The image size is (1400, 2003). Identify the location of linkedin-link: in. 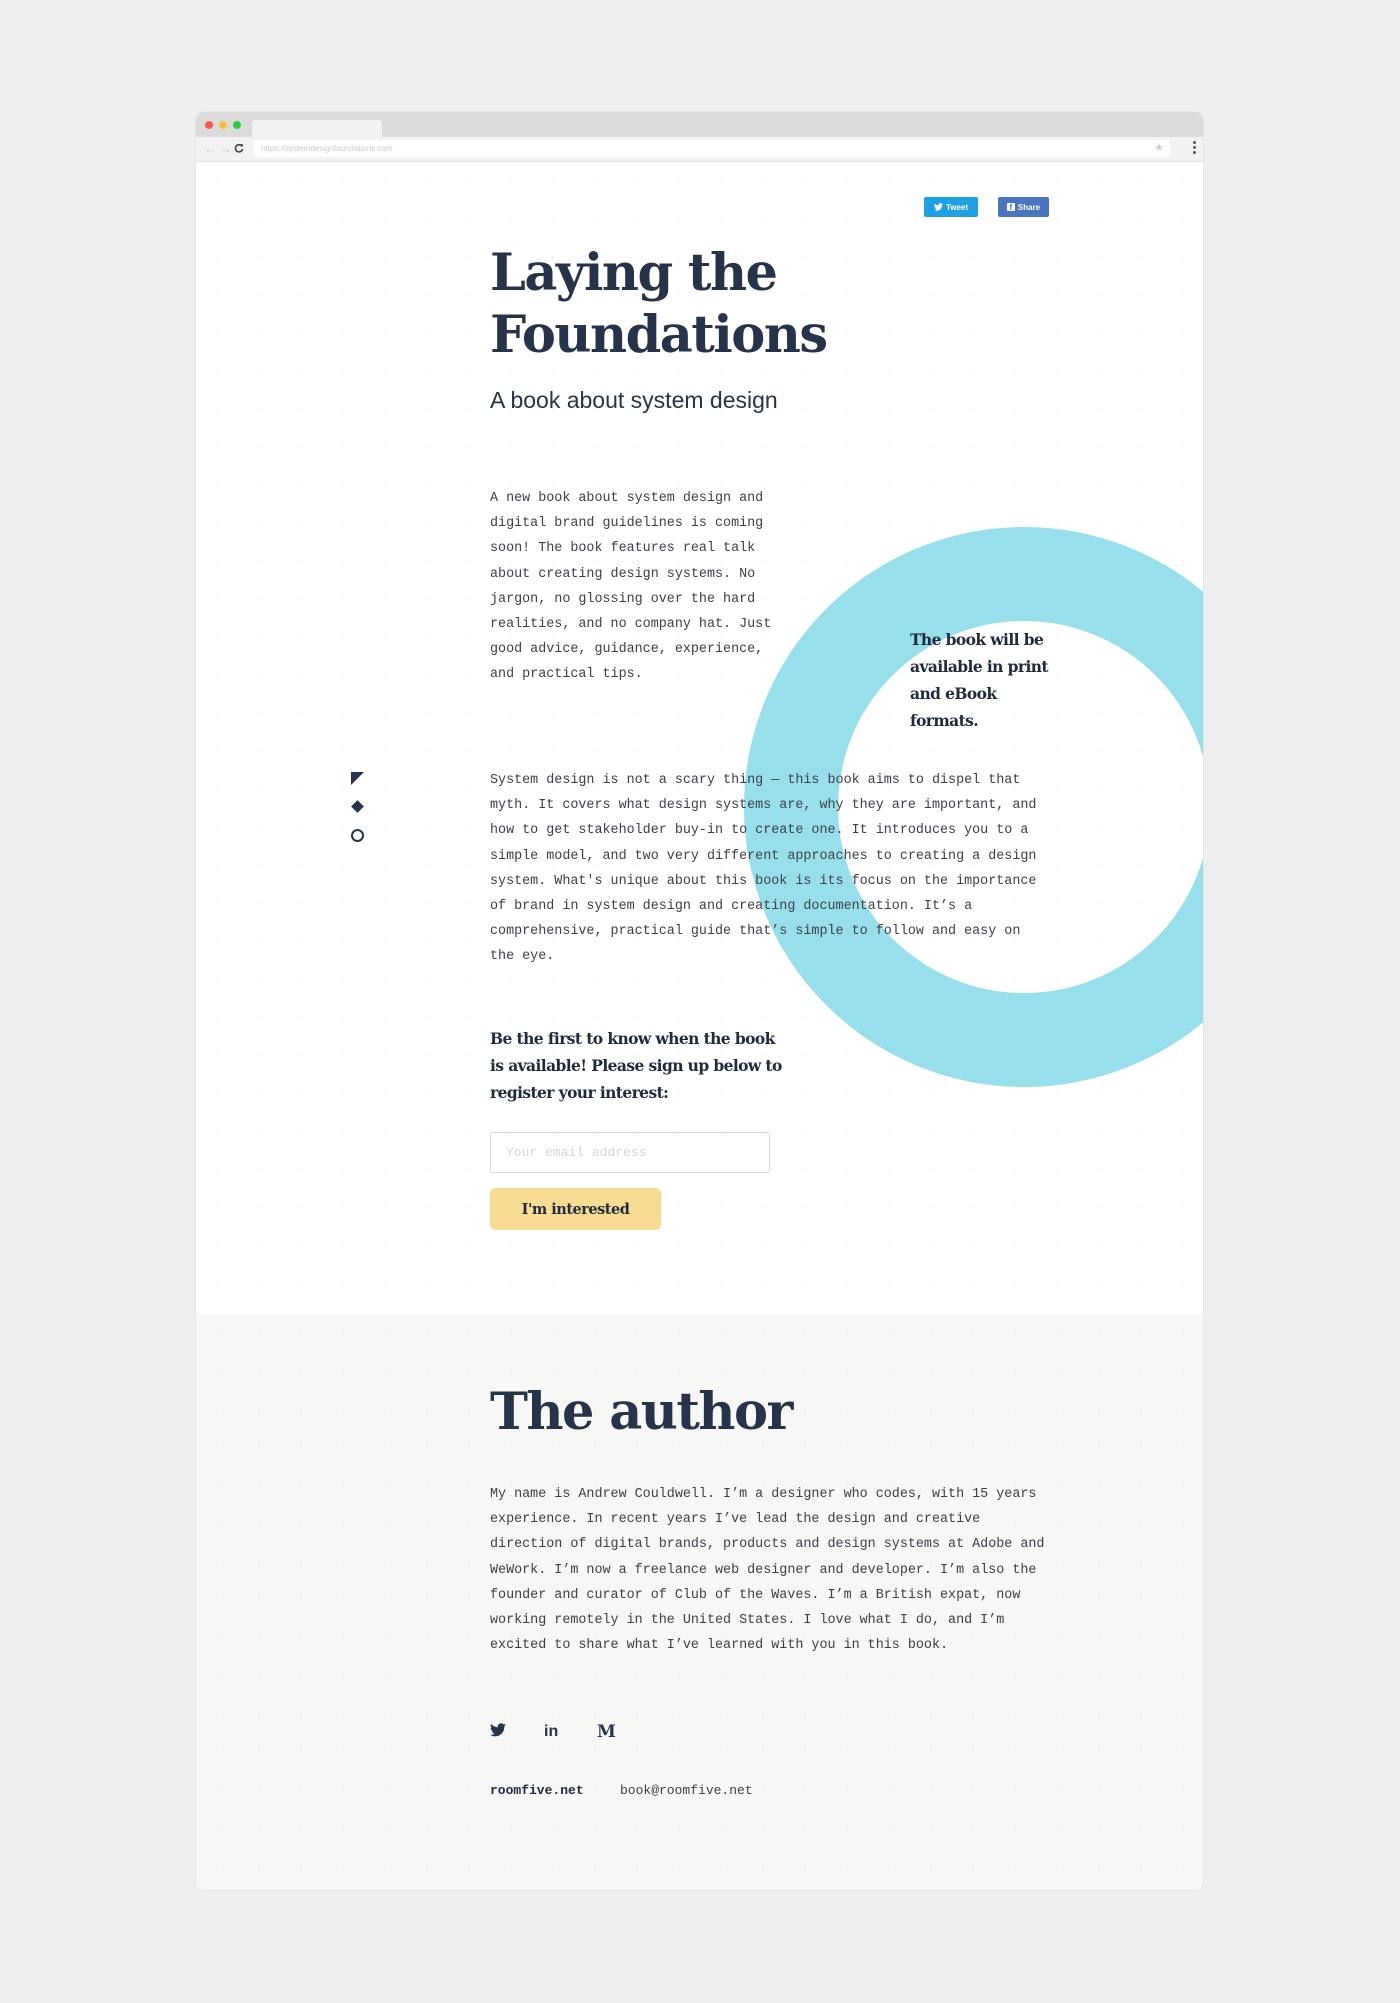
(551, 1732).